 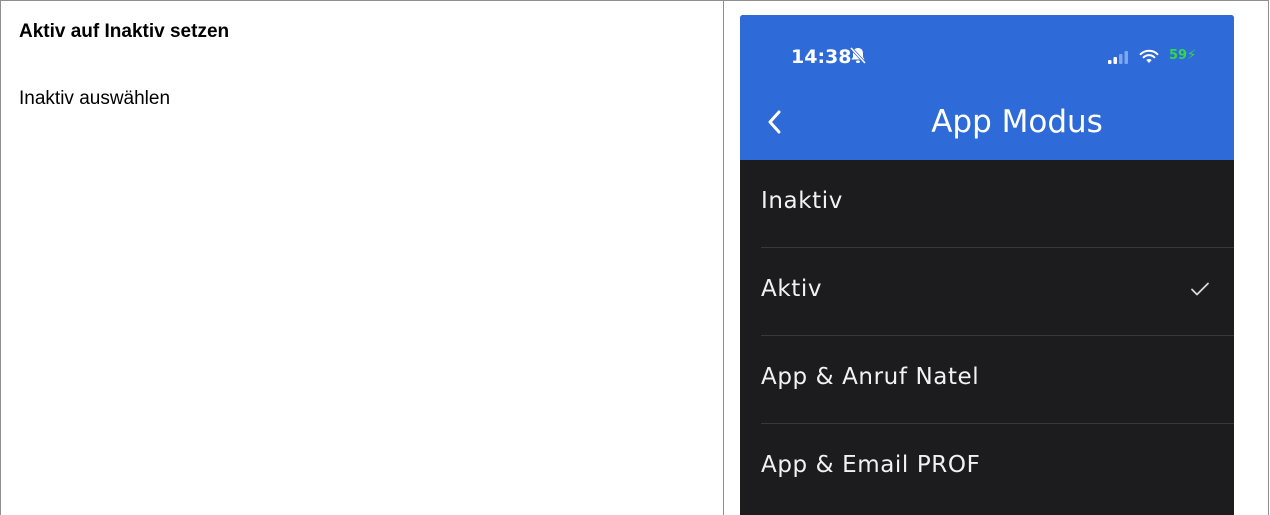 I want to click on nav-title: App Modus, so click(x=987, y=122).